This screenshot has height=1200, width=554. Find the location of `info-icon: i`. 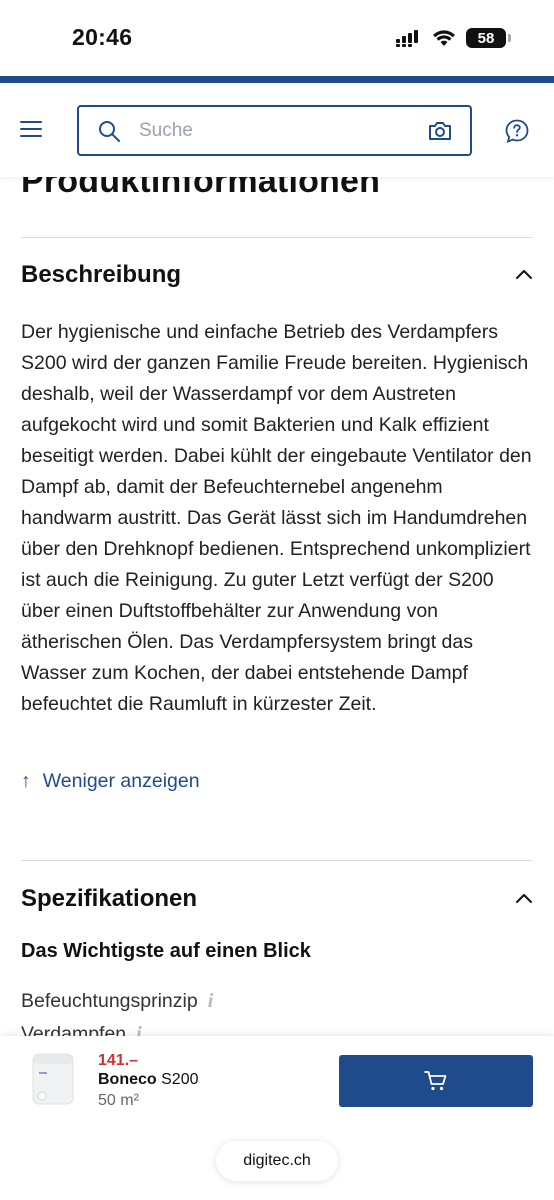

info-icon: i is located at coordinates (211, 1001).